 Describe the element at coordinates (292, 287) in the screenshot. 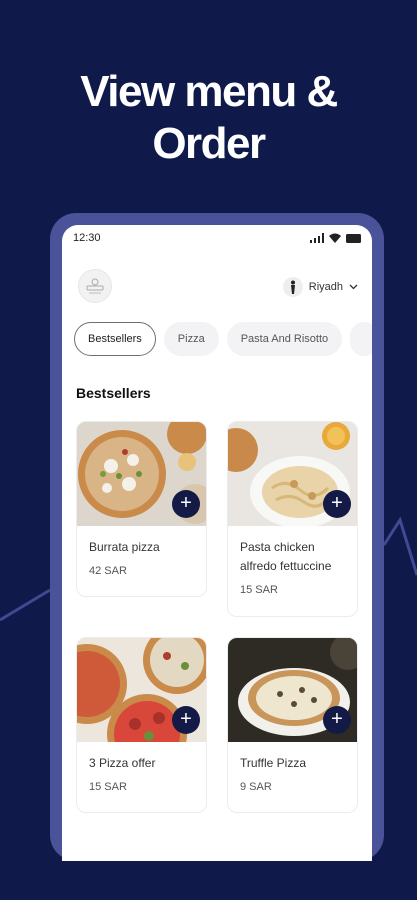

I see `person-icon` at that location.